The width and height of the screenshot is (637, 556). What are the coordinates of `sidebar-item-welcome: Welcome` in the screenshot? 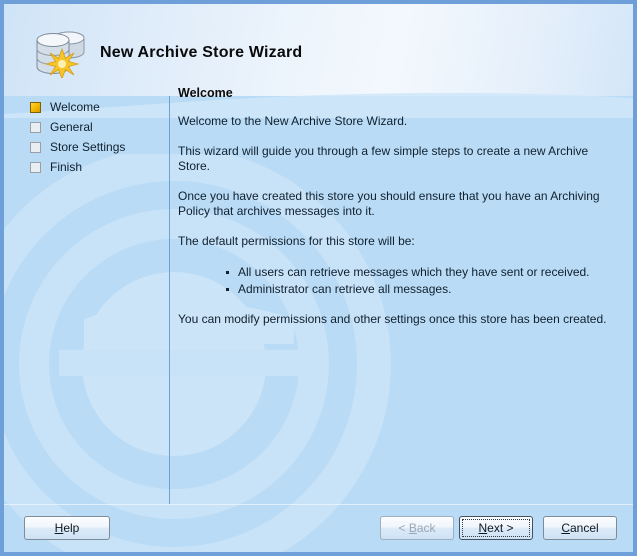 It's located at (65, 107).